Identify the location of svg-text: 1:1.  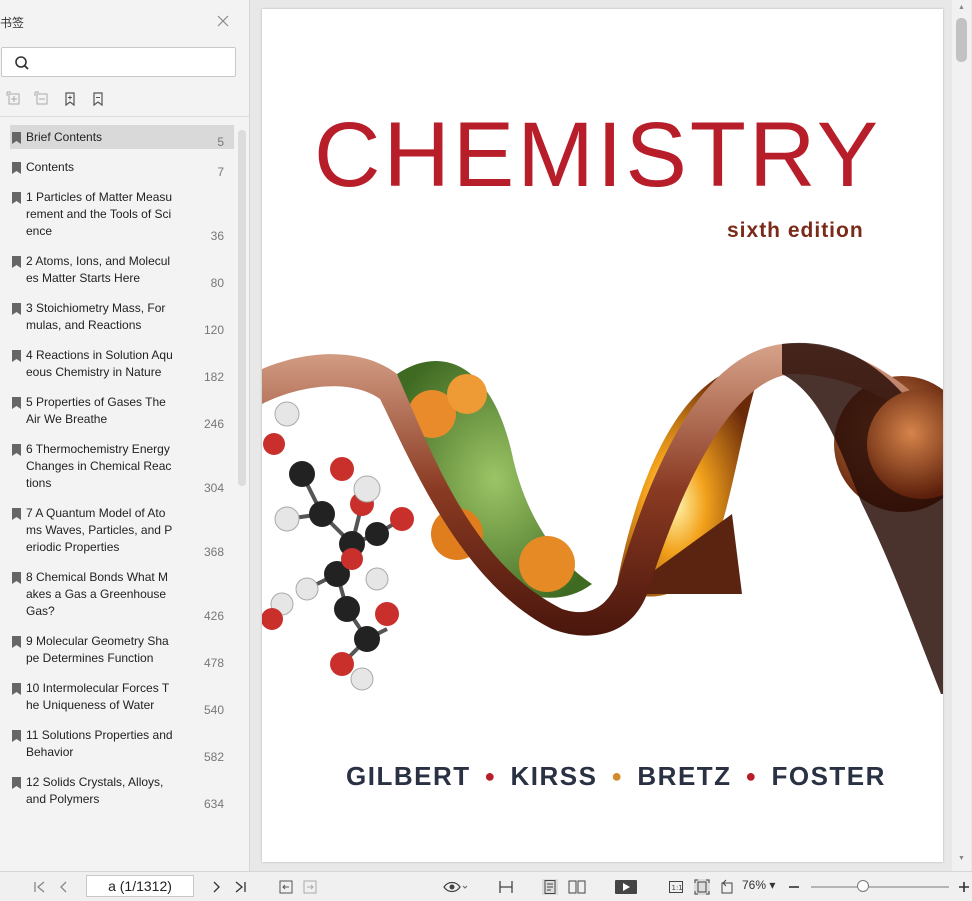
(677, 888).